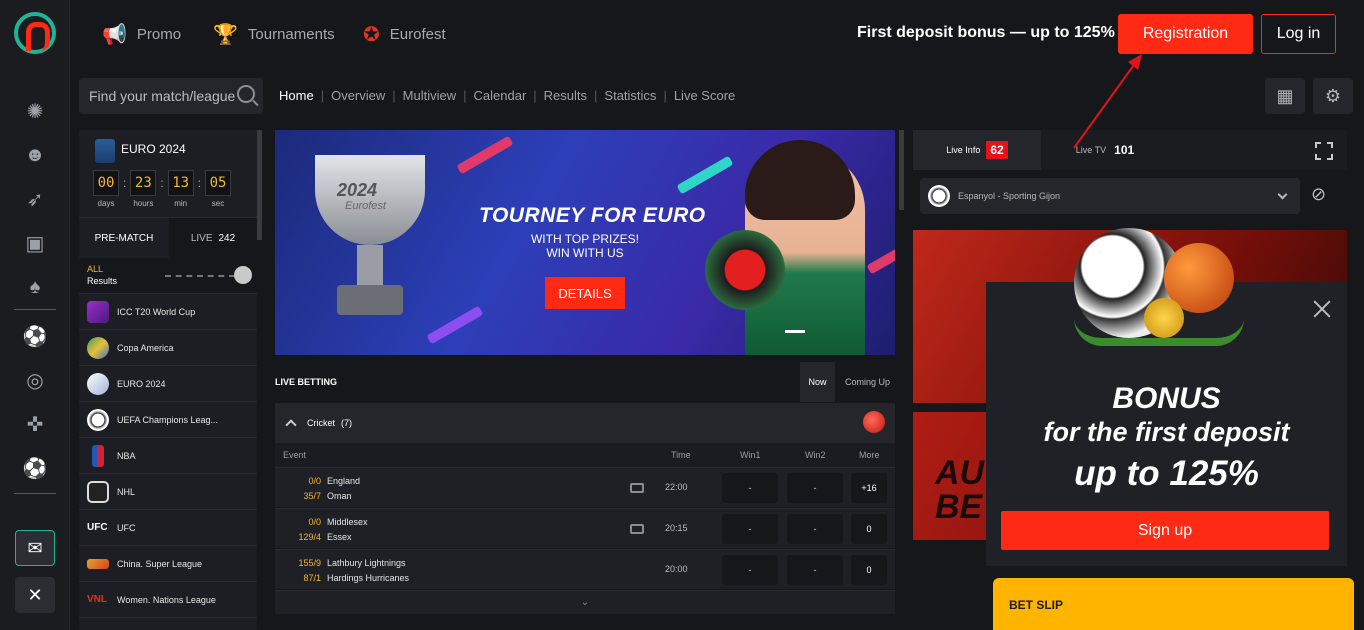 The image size is (1364, 630). I want to click on more-markets-button: +16, so click(869, 488).